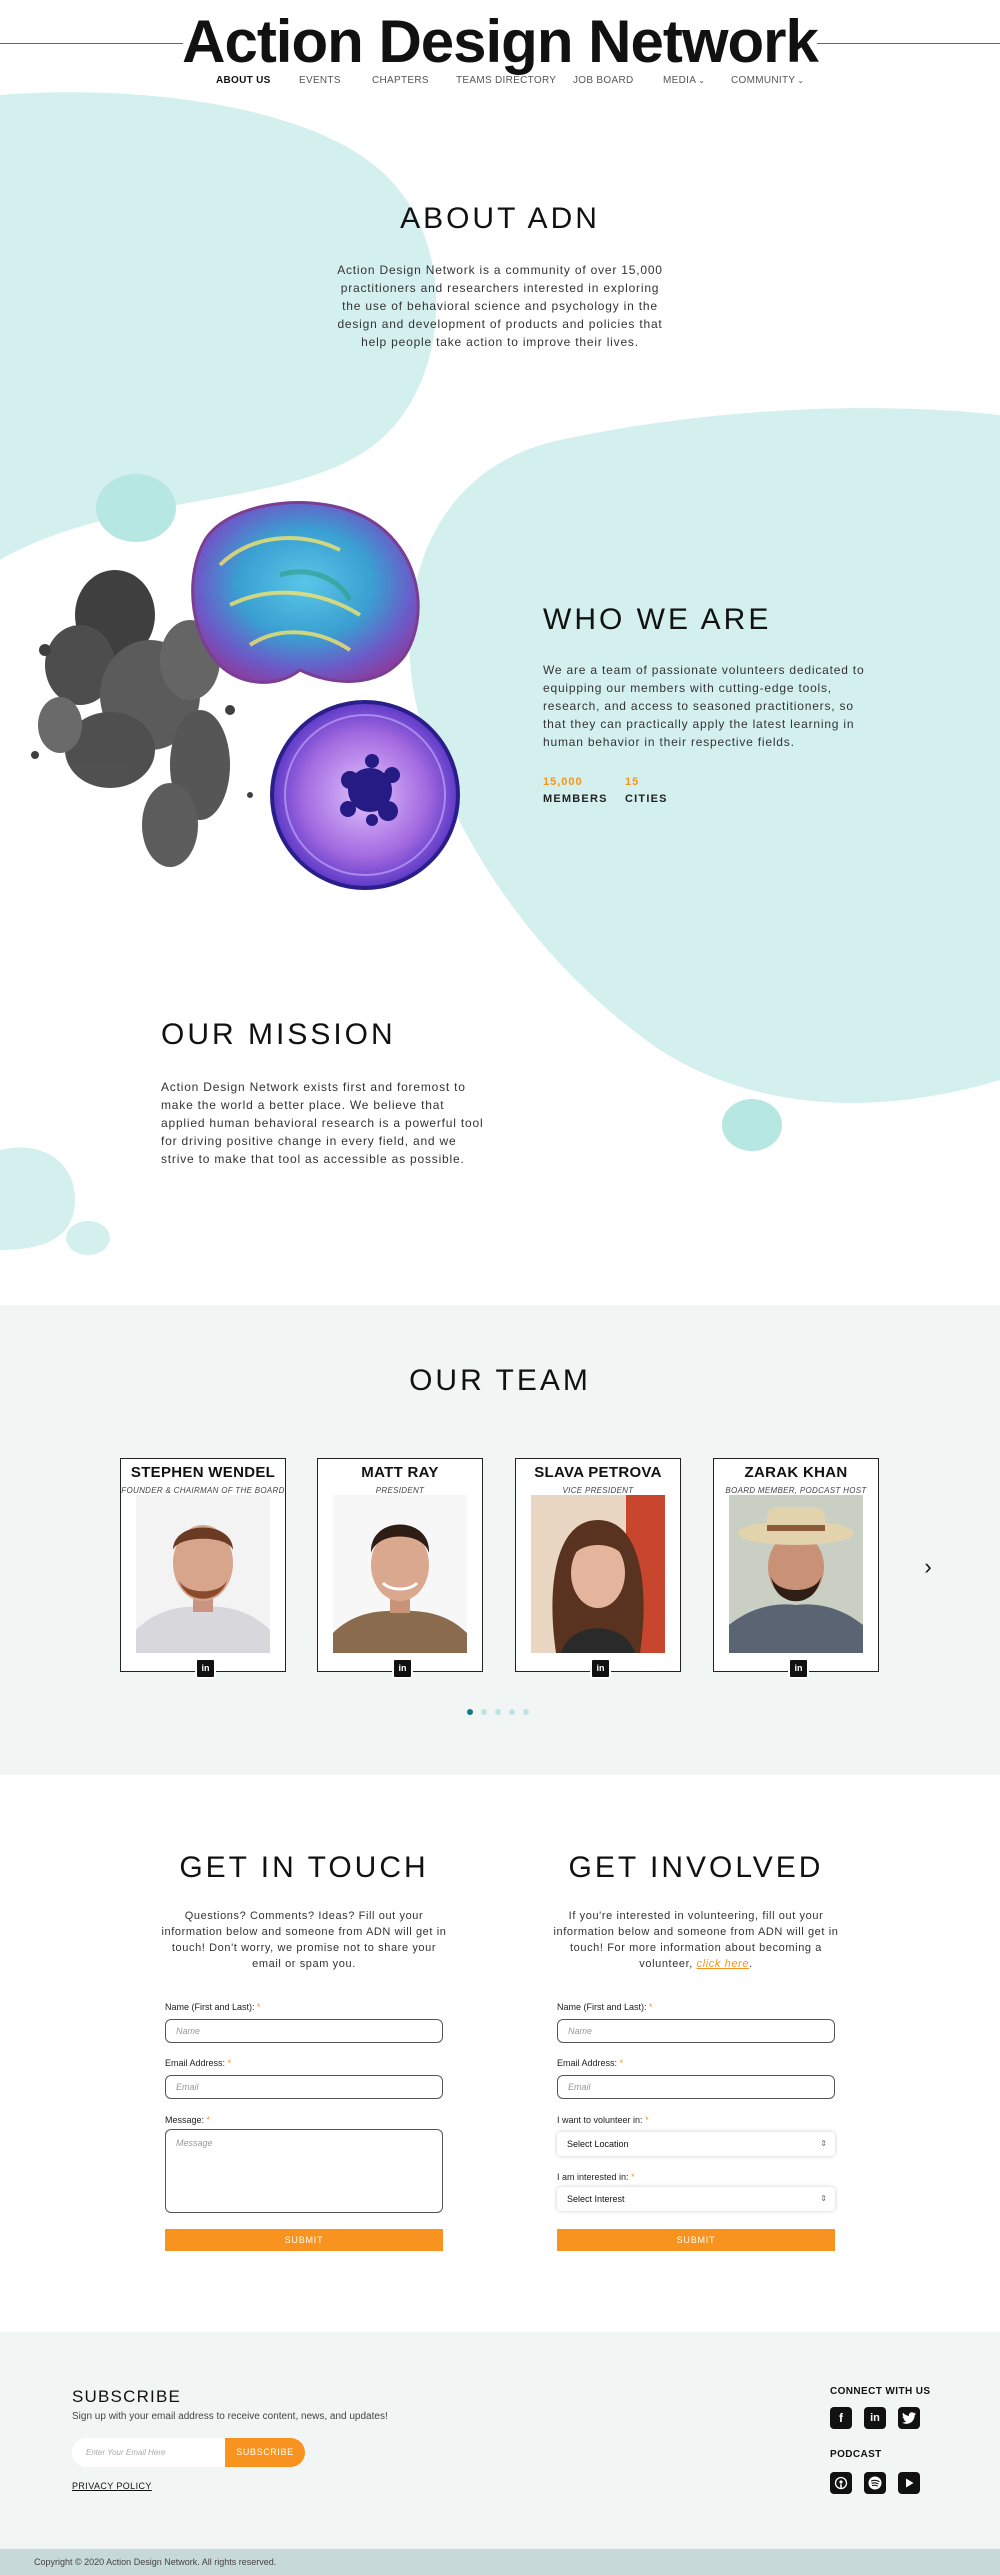 The width and height of the screenshot is (1000, 2575). I want to click on team-card: SLAVA PETROVA VICE PRESIDENT in, so click(598, 1568).